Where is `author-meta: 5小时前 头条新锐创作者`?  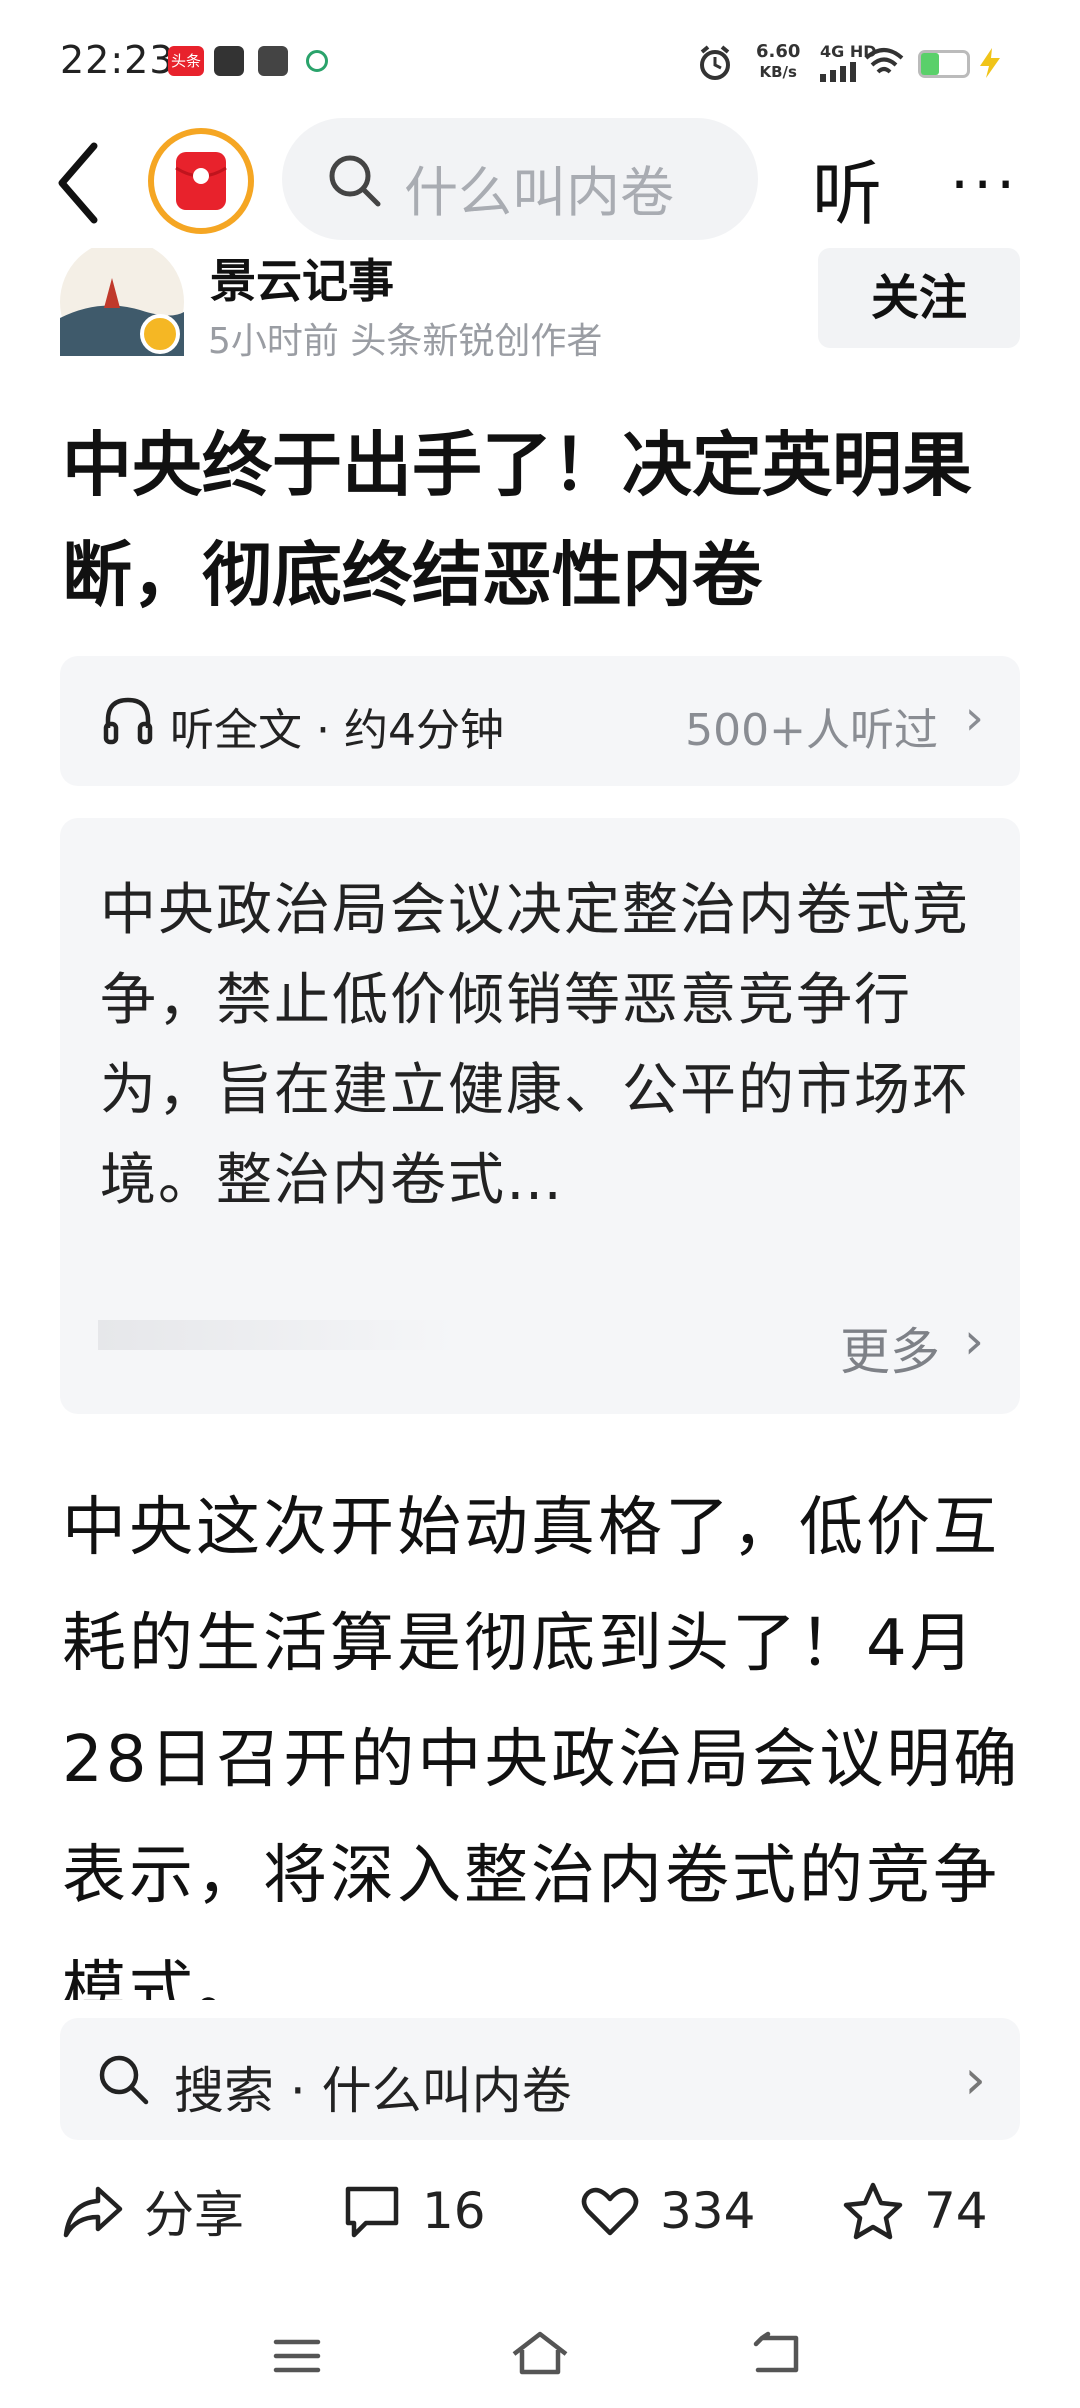
author-meta: 5小时前 头条新锐创作者 is located at coordinates (405, 341).